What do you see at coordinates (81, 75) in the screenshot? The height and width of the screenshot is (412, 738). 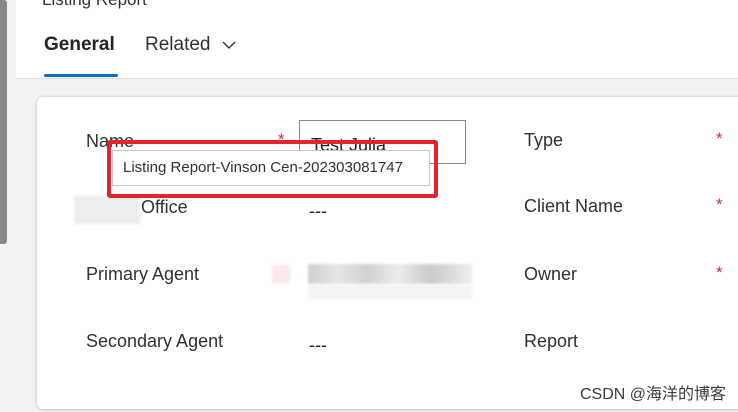 I see `tab-selected-indicator` at bounding box center [81, 75].